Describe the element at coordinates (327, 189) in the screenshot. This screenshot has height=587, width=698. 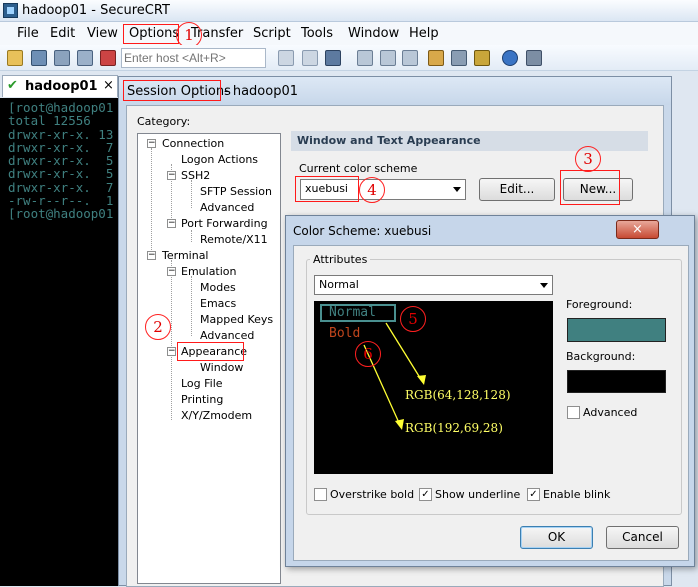
I see `annotation-box-scheme` at that location.